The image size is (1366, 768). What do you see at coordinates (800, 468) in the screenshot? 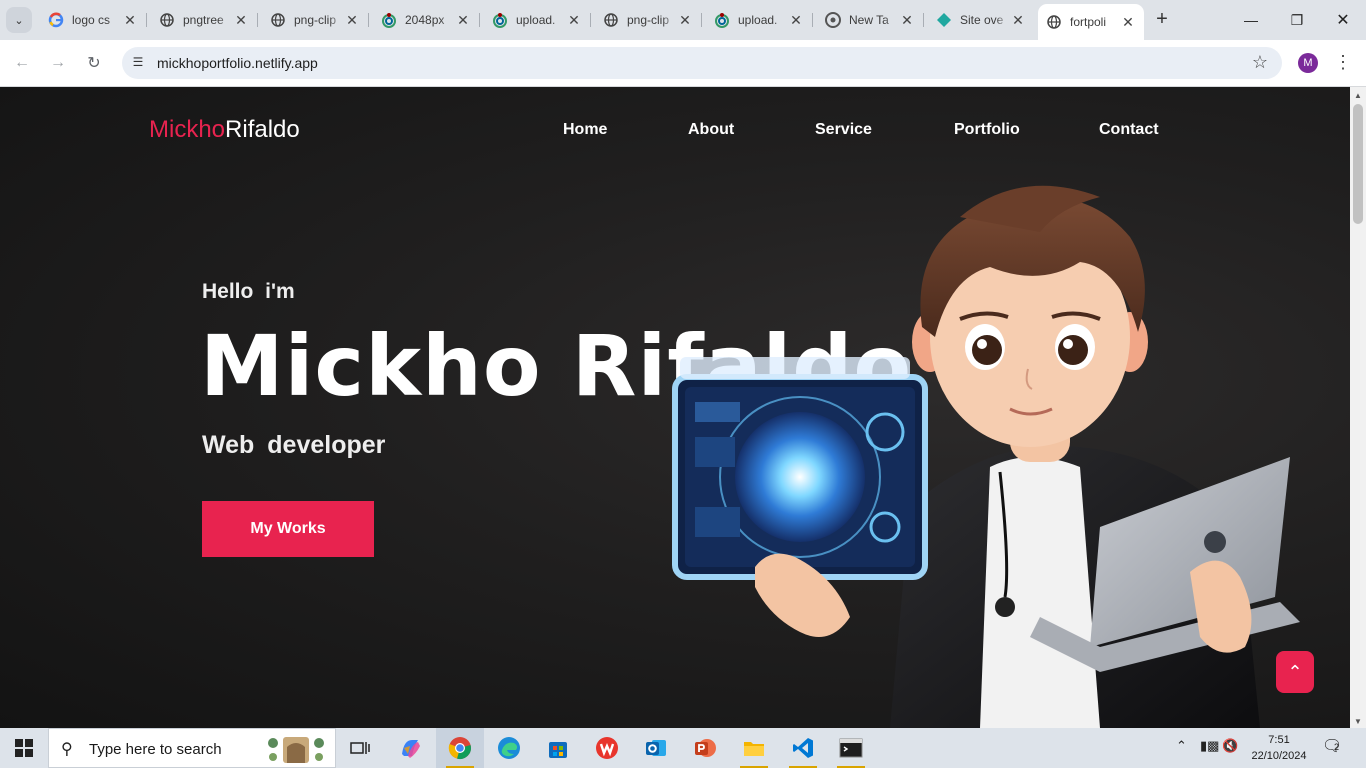
I see `hologram-tablet-graphic` at bounding box center [800, 468].